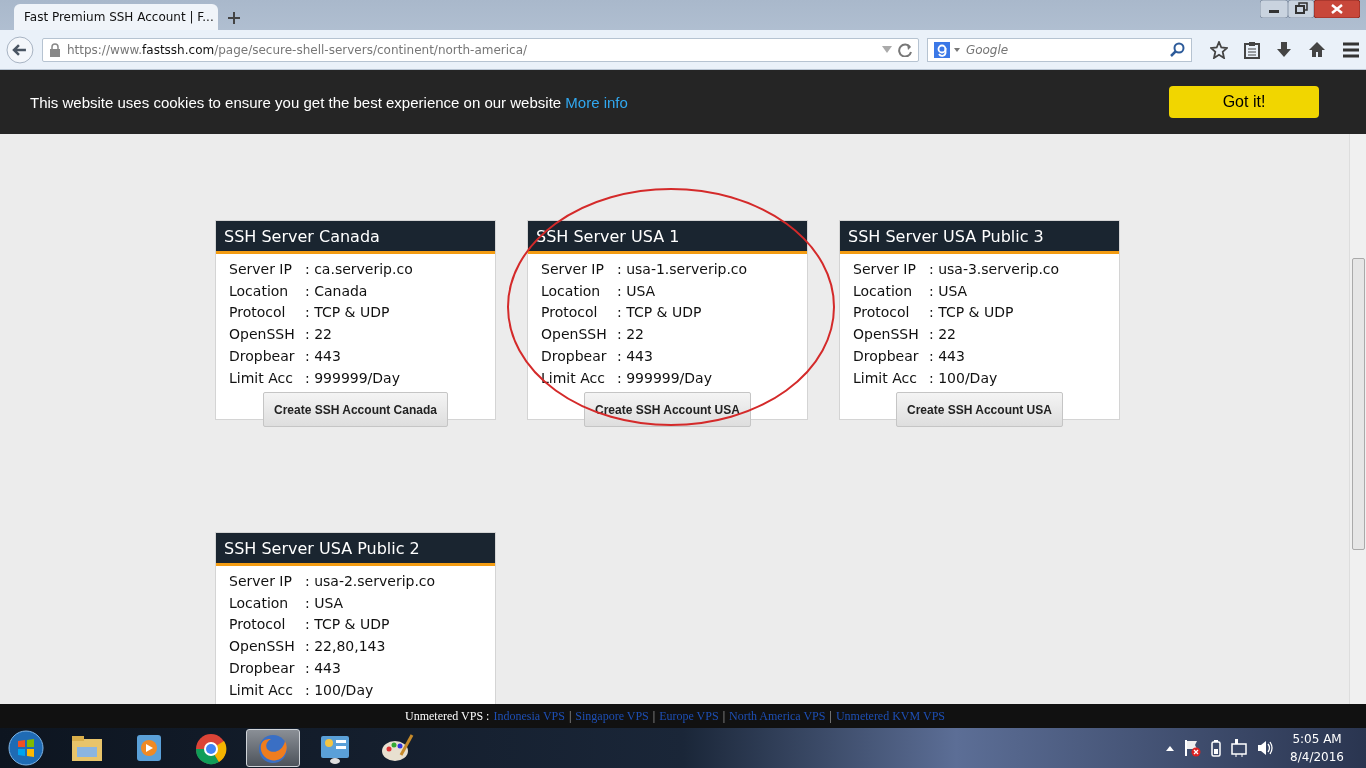 This screenshot has height=768, width=1366. What do you see at coordinates (480, 49) in the screenshot?
I see `address-field: https://www.fastssh.com/page/secure-shell-servers/continent/north-america/` at bounding box center [480, 49].